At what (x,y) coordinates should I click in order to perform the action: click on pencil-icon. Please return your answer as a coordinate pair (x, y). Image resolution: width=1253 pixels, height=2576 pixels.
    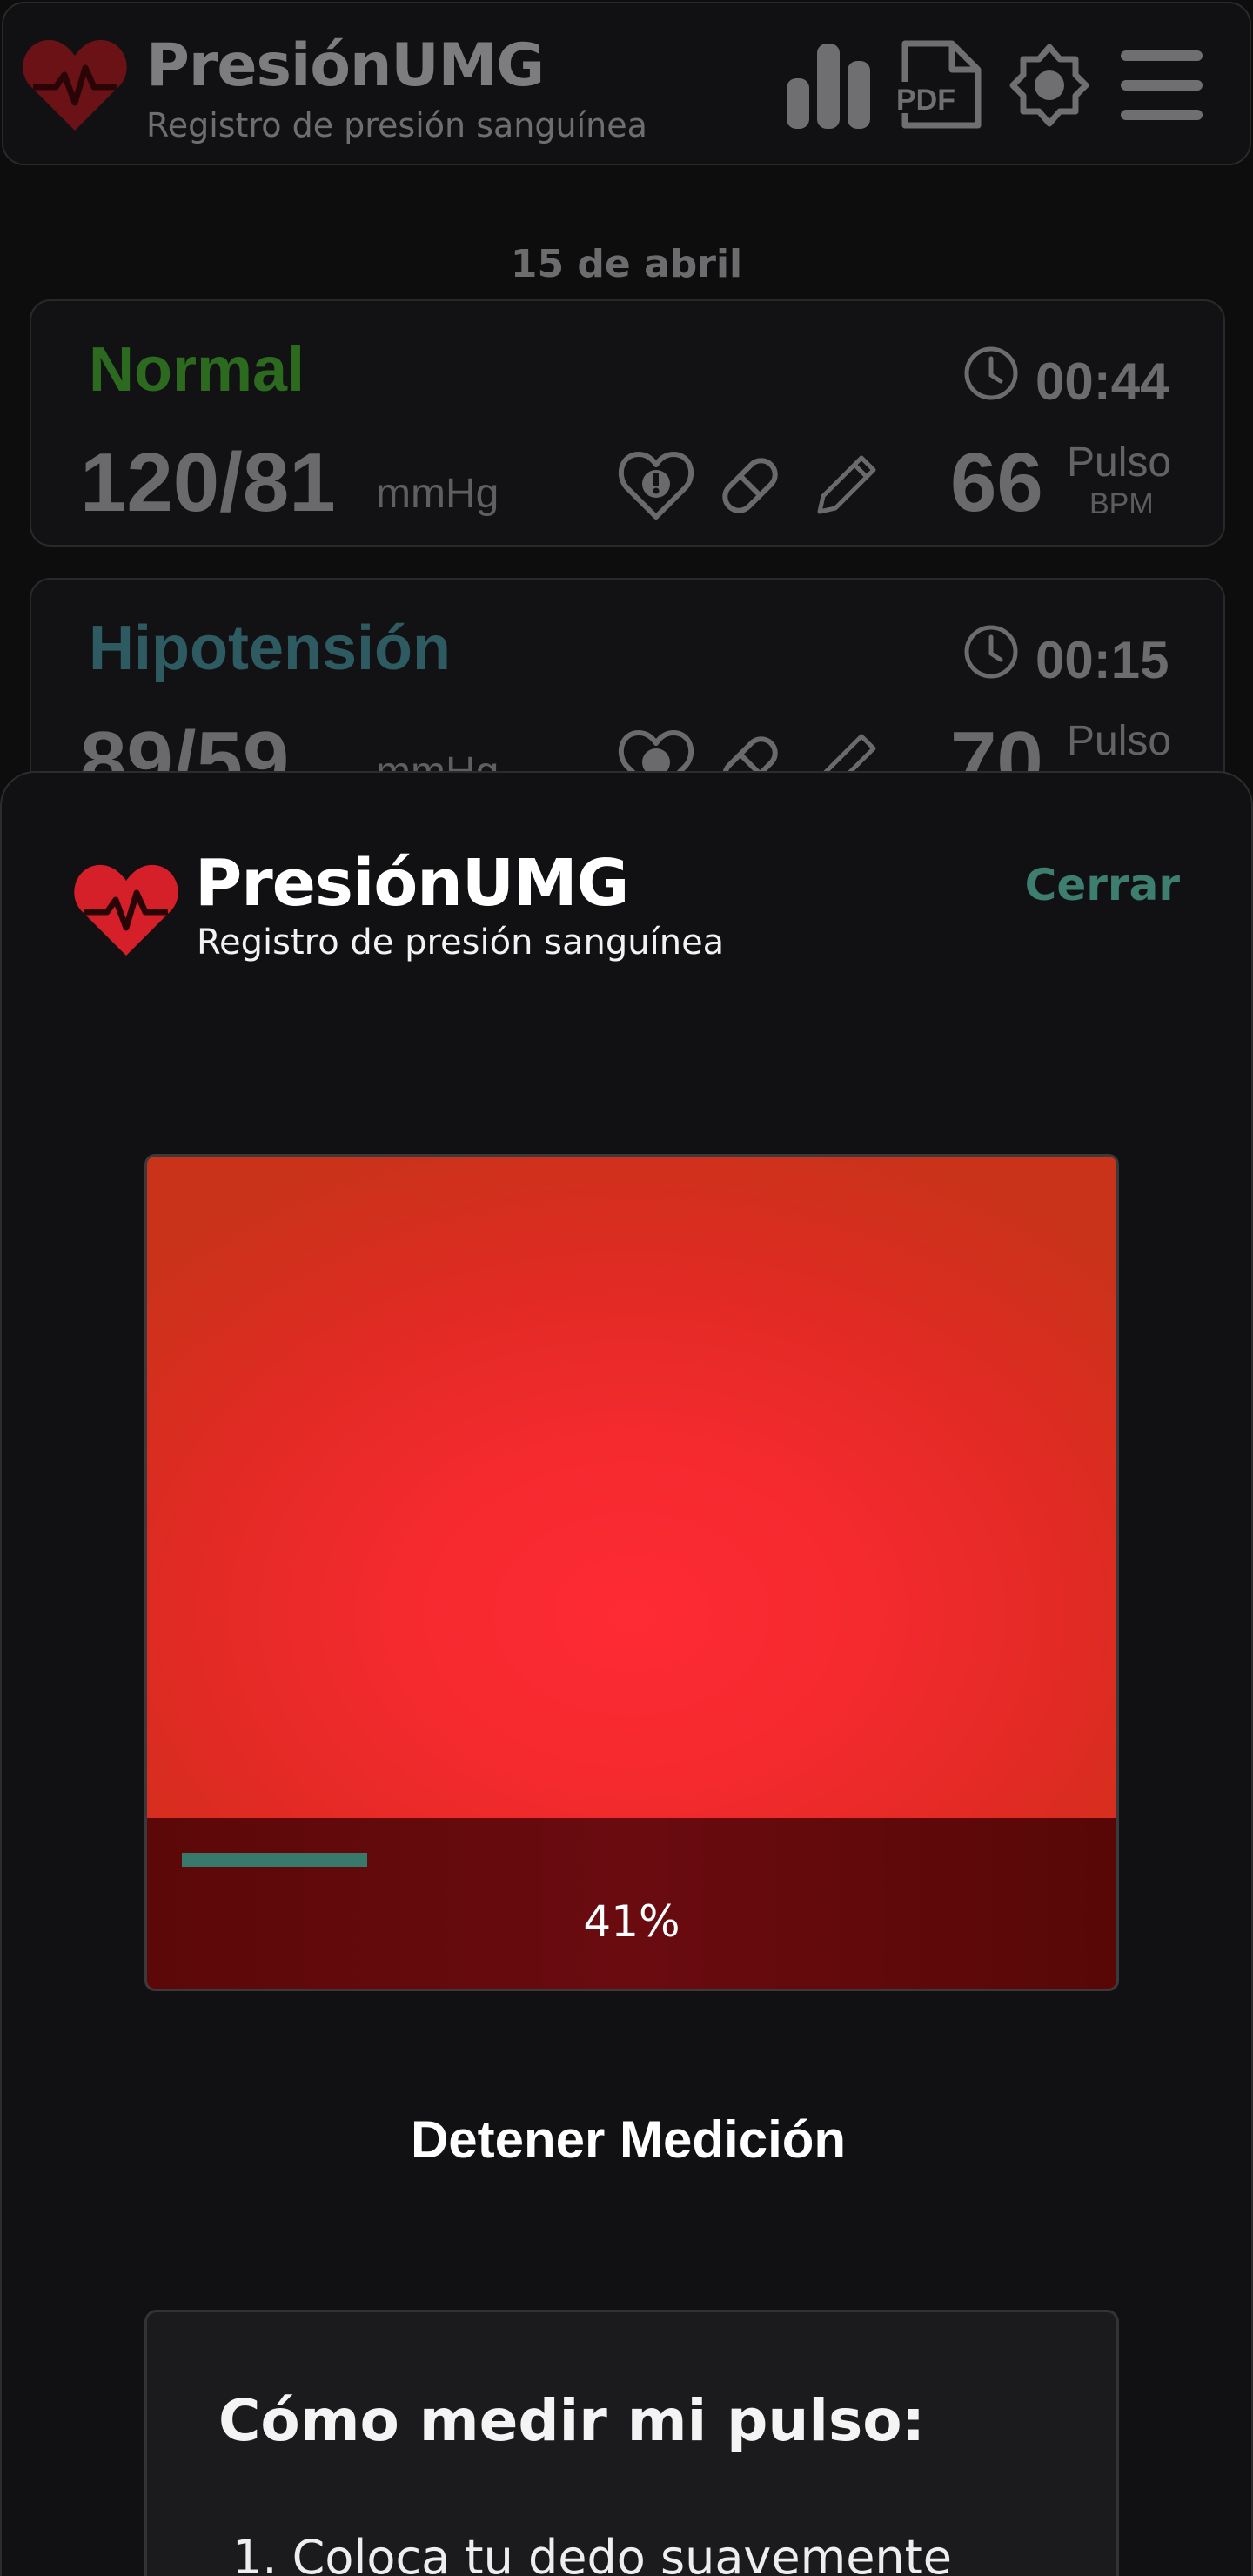
    Looking at the image, I should click on (845, 486).